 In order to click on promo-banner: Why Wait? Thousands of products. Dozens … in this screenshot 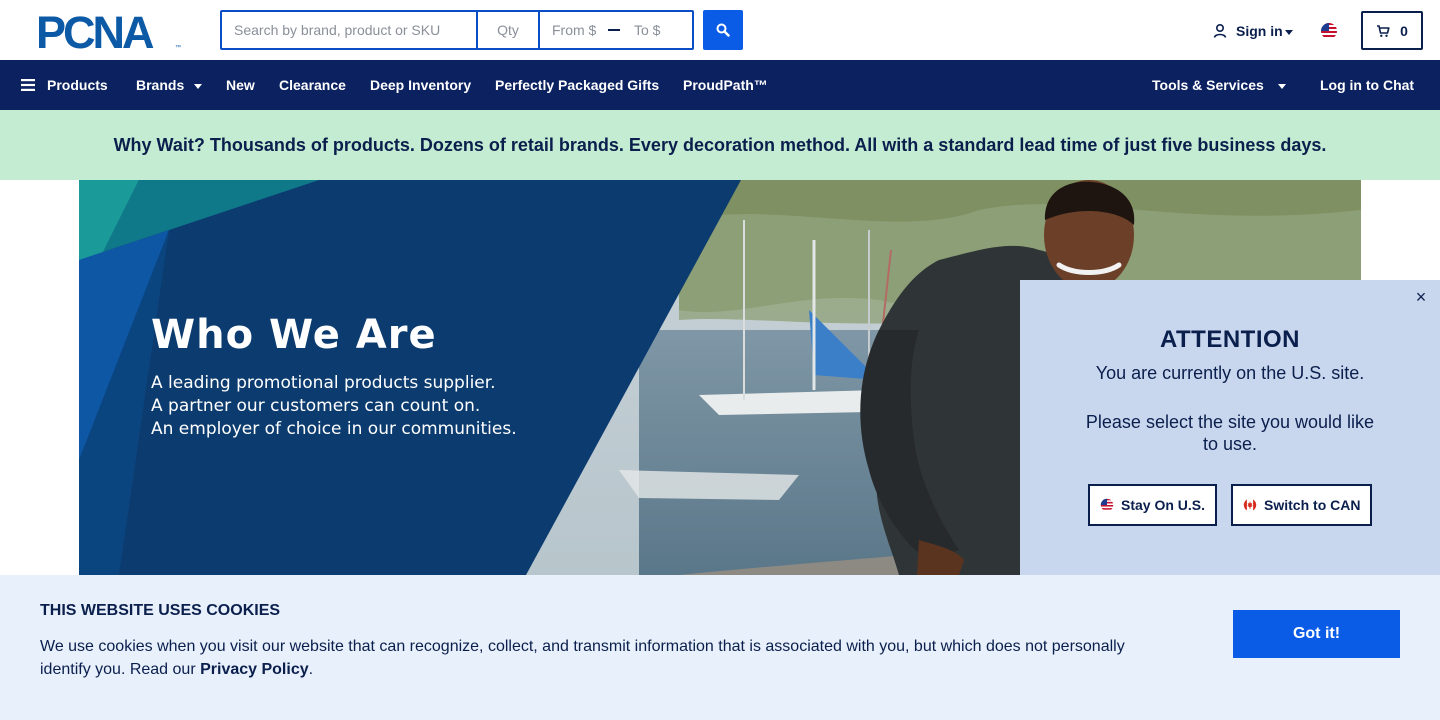, I will do `click(720, 145)`.